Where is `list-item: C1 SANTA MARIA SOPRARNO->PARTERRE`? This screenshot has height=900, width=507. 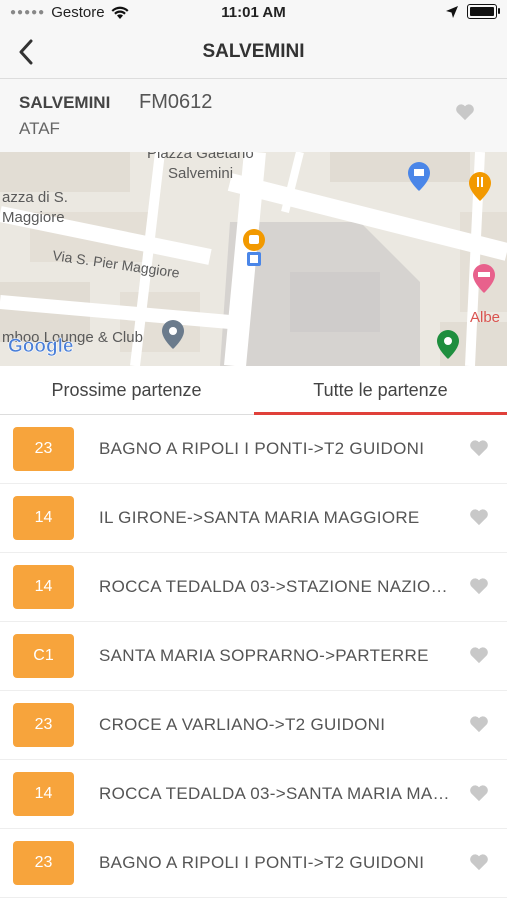 list-item: C1 SANTA MARIA SOPRARNO->PARTERRE is located at coordinates (253, 656).